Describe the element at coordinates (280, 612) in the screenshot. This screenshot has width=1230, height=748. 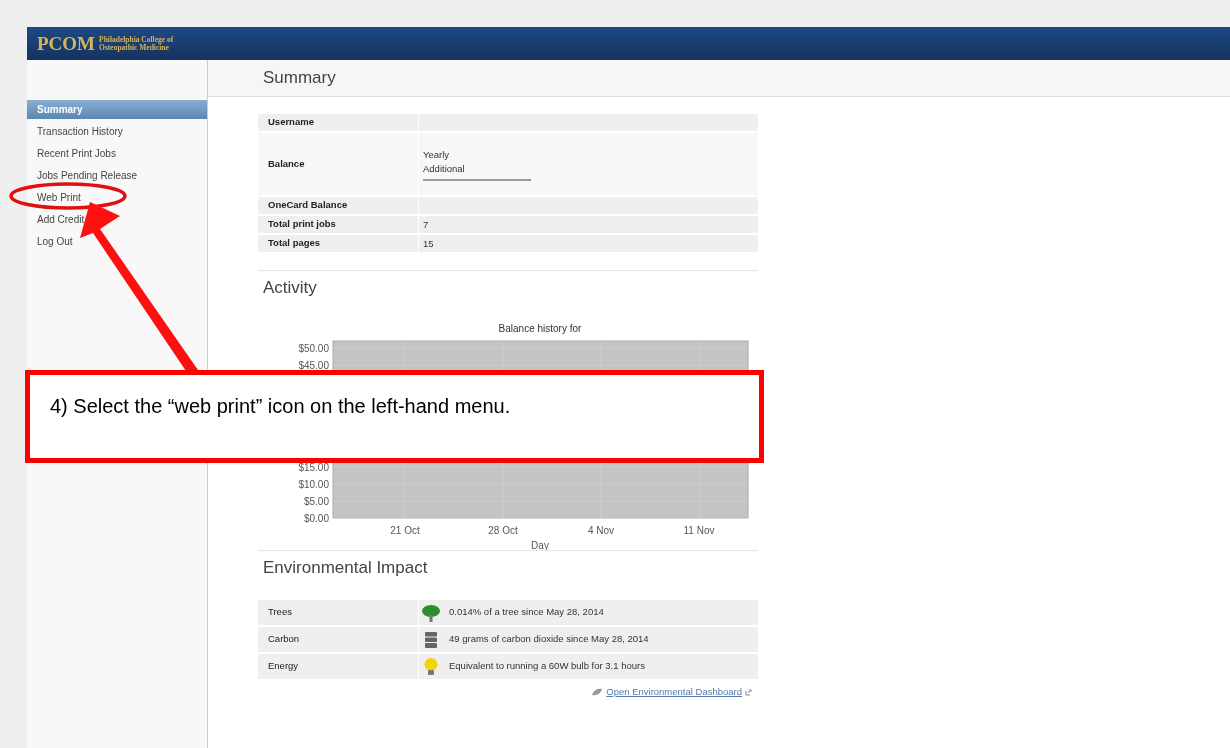
I see `row-label: Trees` at that location.